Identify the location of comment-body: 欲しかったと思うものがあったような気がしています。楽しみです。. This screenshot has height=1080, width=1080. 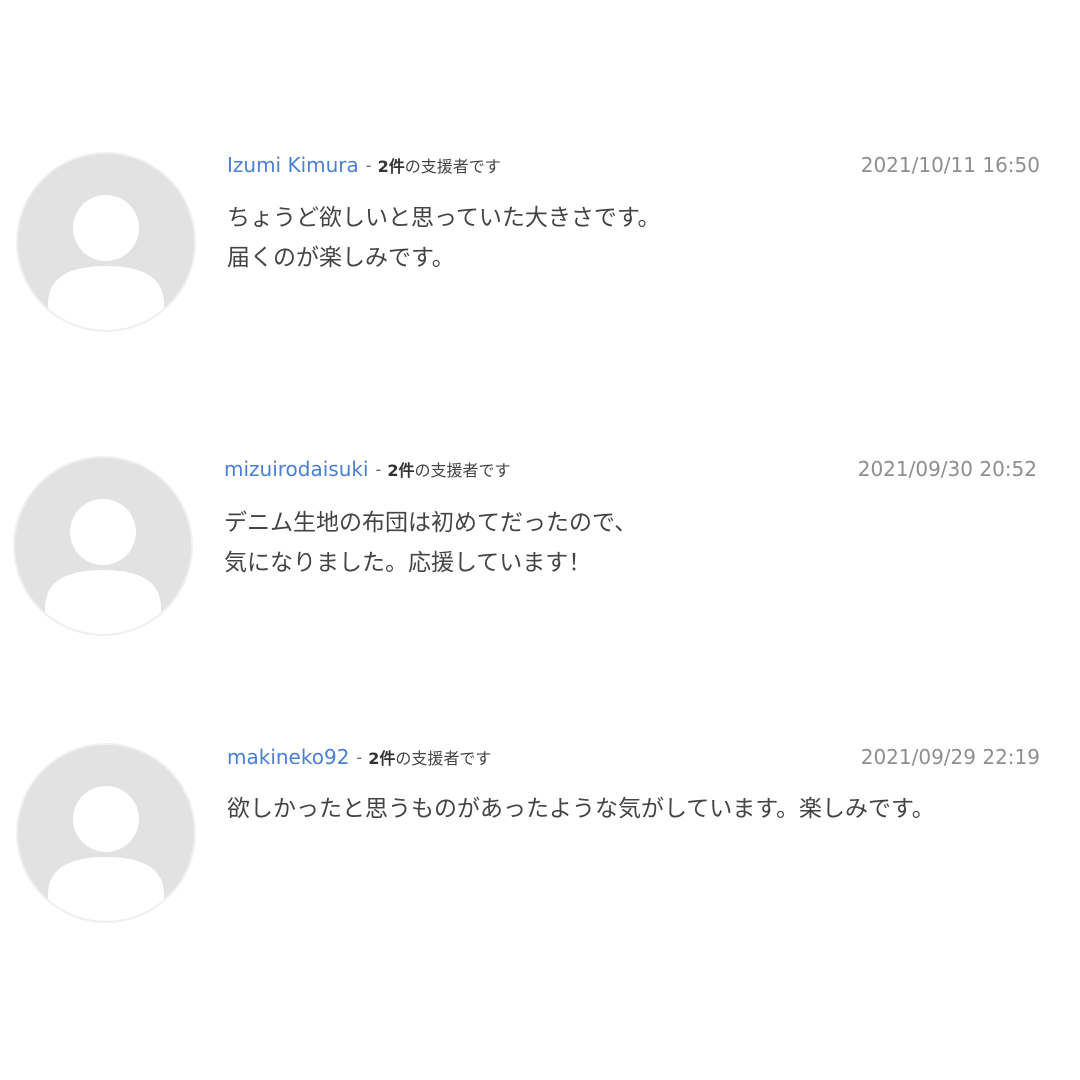
(581, 809).